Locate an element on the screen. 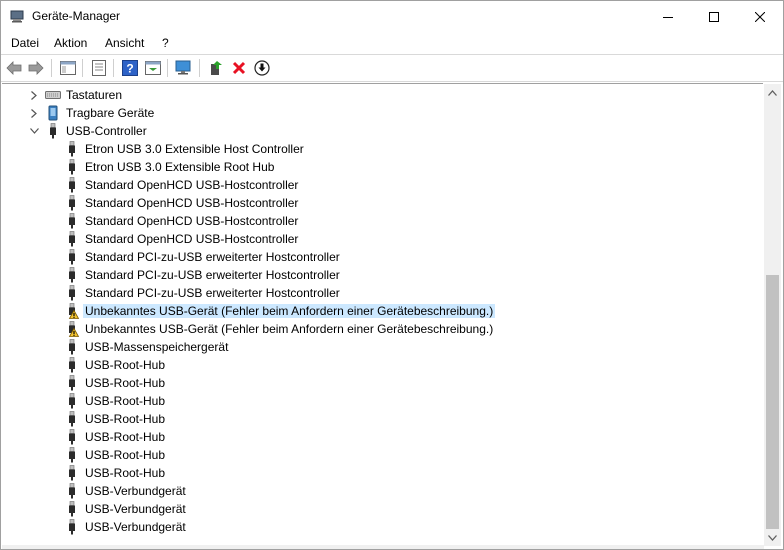 This screenshot has height=550, width=784. menu-bar: Datei Aktion Ansicht ? is located at coordinates (392, 43).